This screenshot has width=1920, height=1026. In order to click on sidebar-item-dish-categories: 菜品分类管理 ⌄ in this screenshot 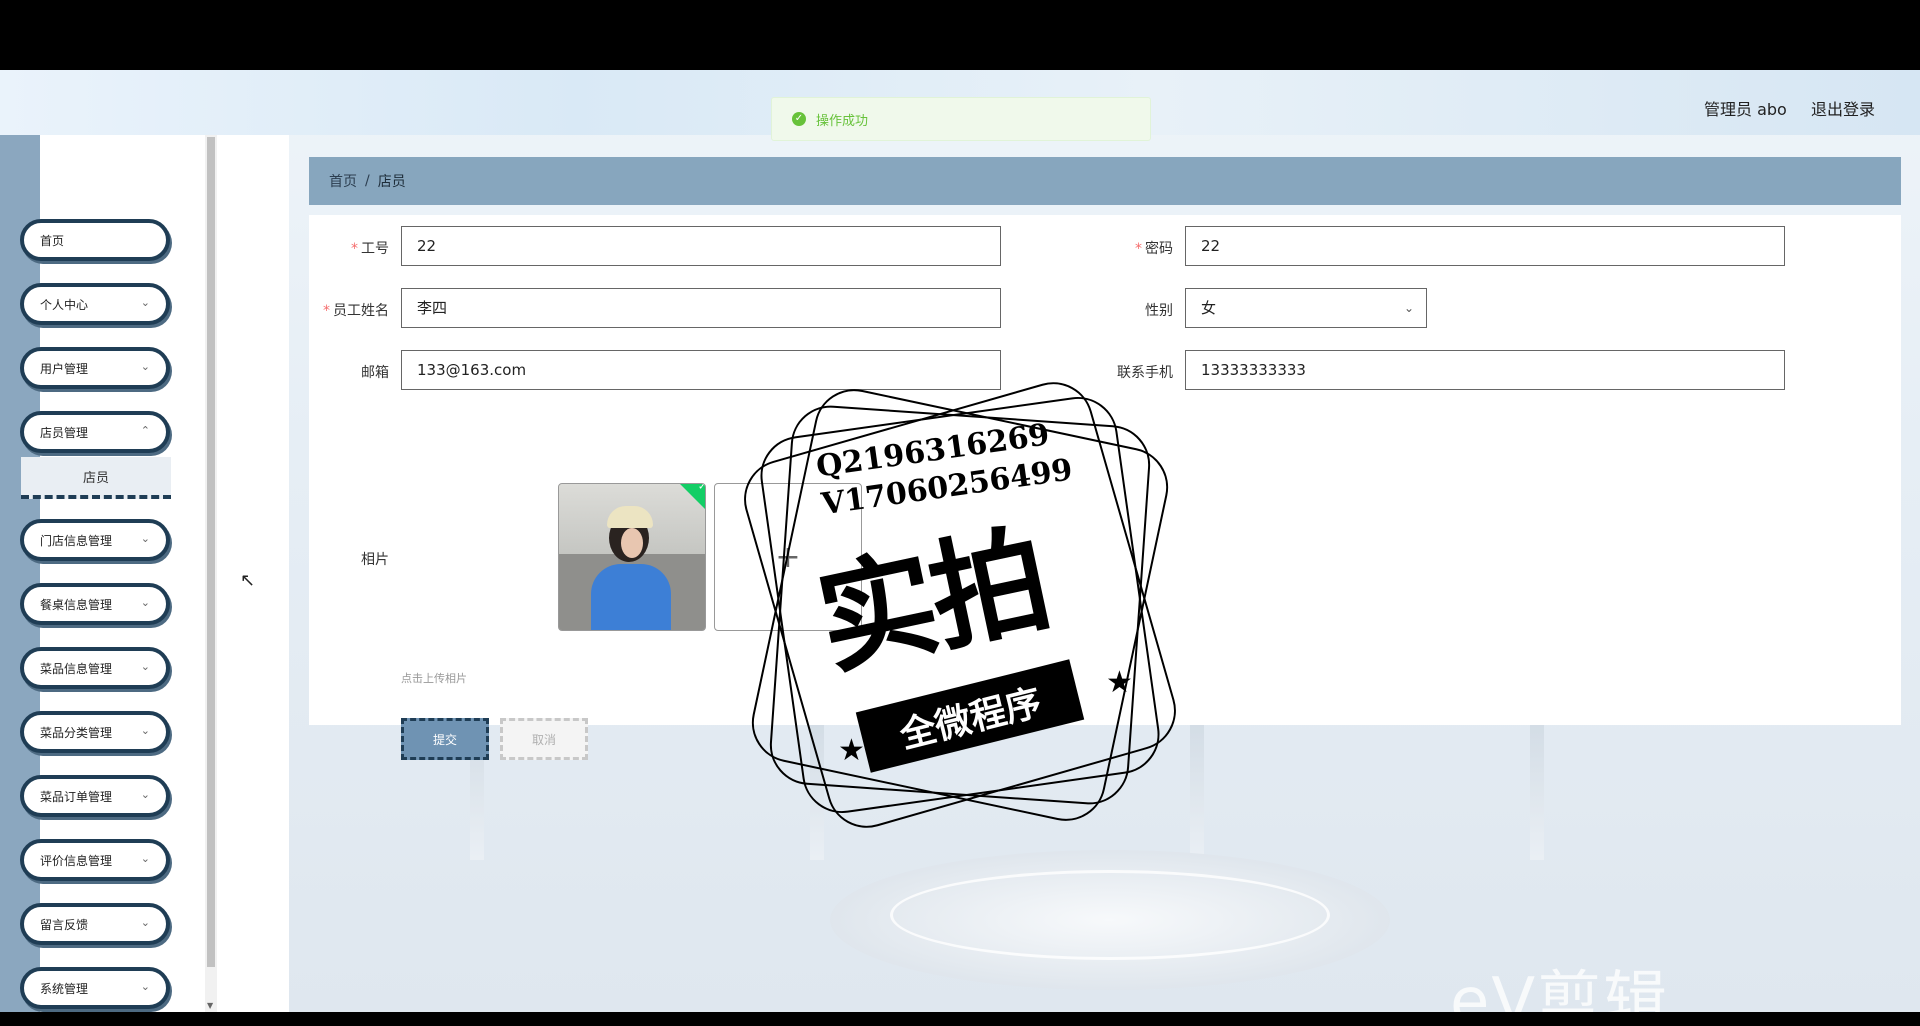, I will do `click(95, 732)`.